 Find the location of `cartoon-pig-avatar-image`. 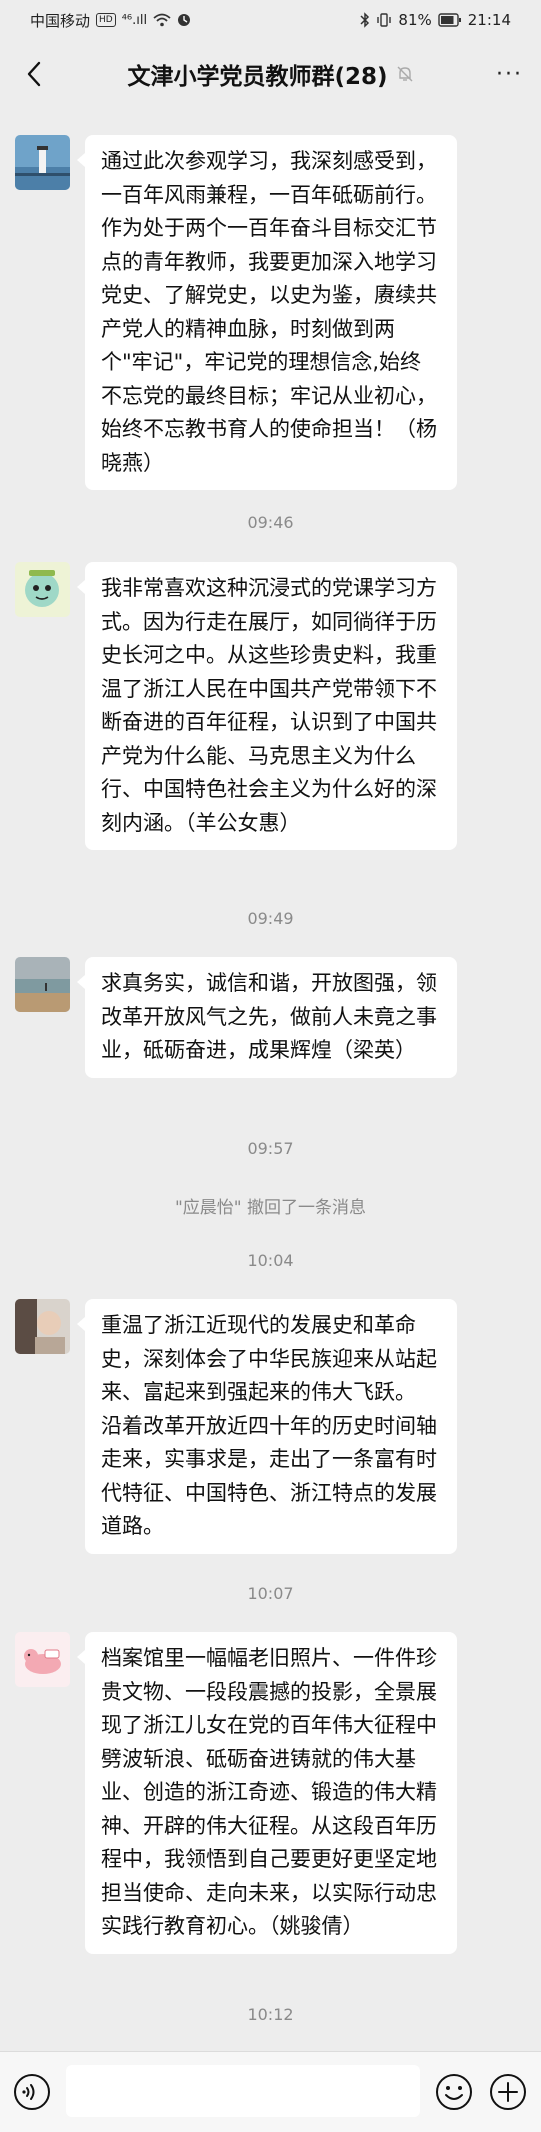

cartoon-pig-avatar-image is located at coordinates (42, 1659).